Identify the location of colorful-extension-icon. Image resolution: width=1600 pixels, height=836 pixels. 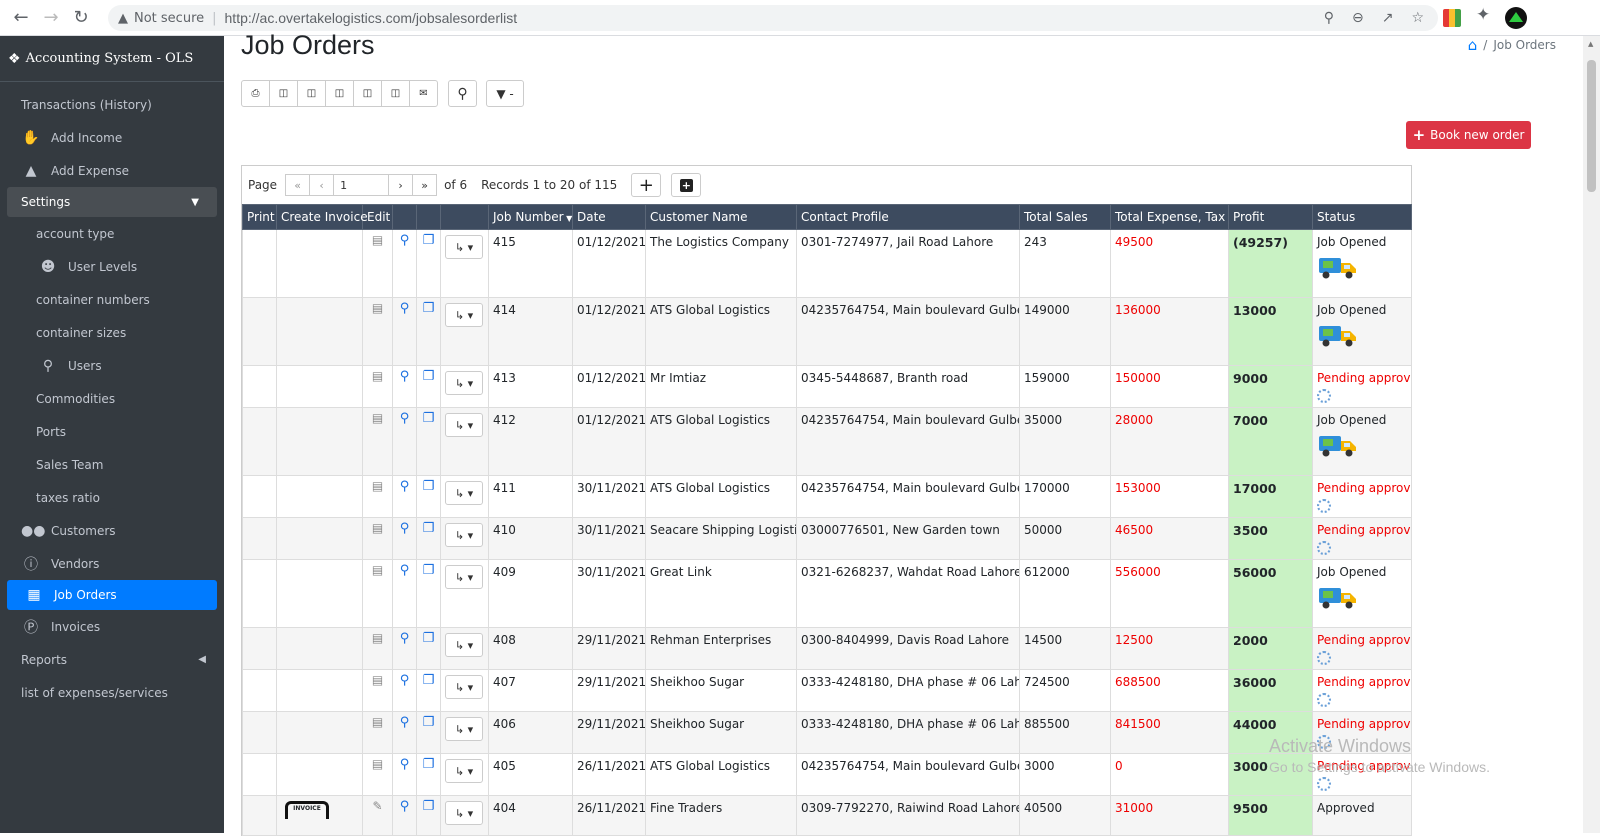
(1452, 18).